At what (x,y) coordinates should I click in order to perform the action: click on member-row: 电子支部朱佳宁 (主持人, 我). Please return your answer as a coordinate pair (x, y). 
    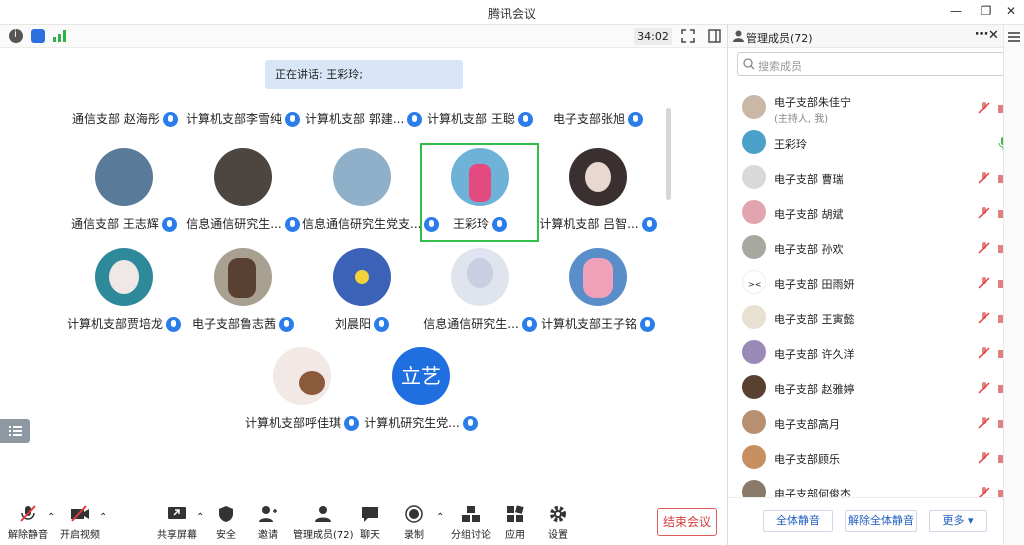
    Looking at the image, I should click on (876, 107).